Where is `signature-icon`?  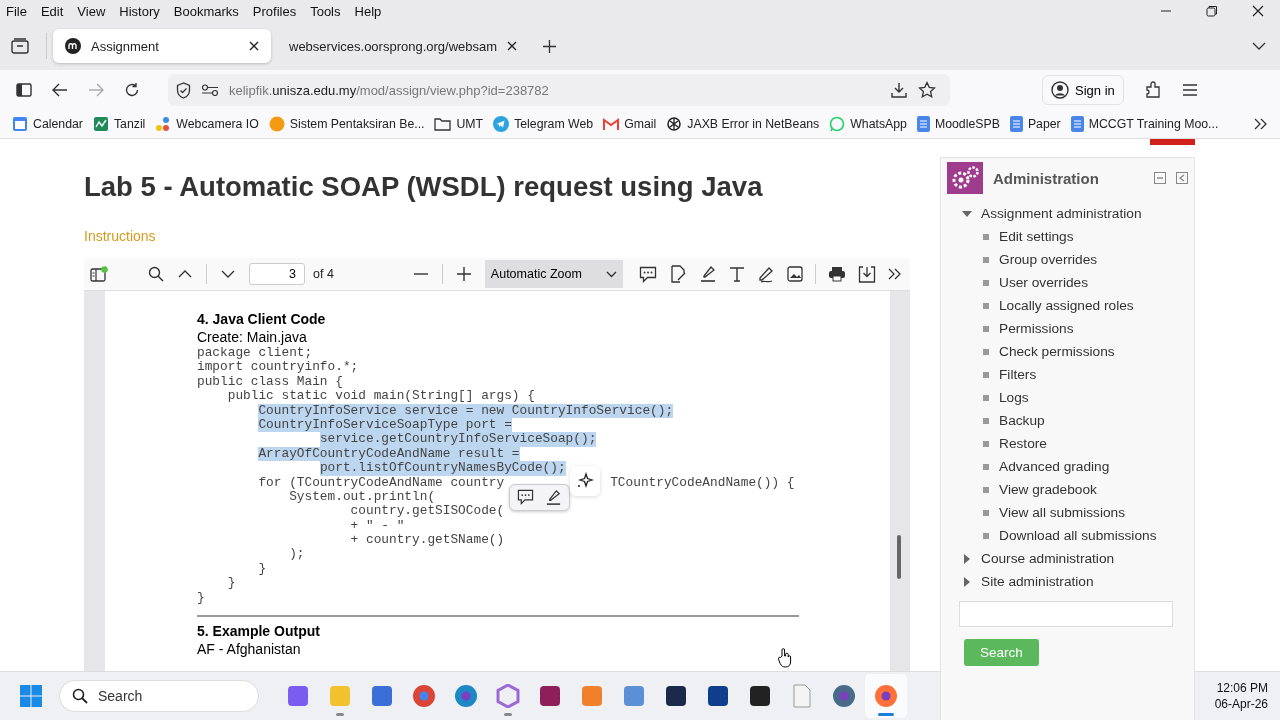 signature-icon is located at coordinates (678, 274).